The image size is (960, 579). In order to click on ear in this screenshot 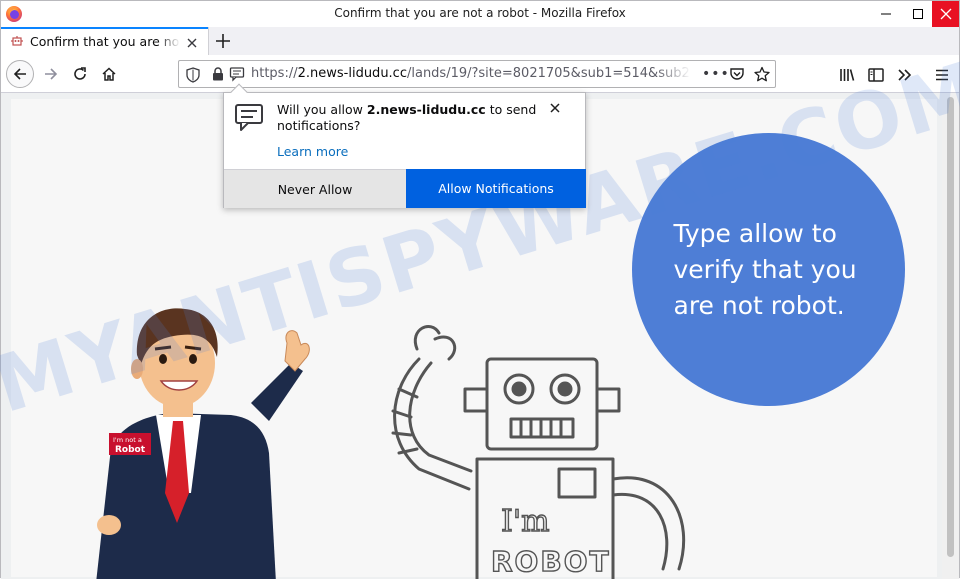, I will do `click(137, 369)`.